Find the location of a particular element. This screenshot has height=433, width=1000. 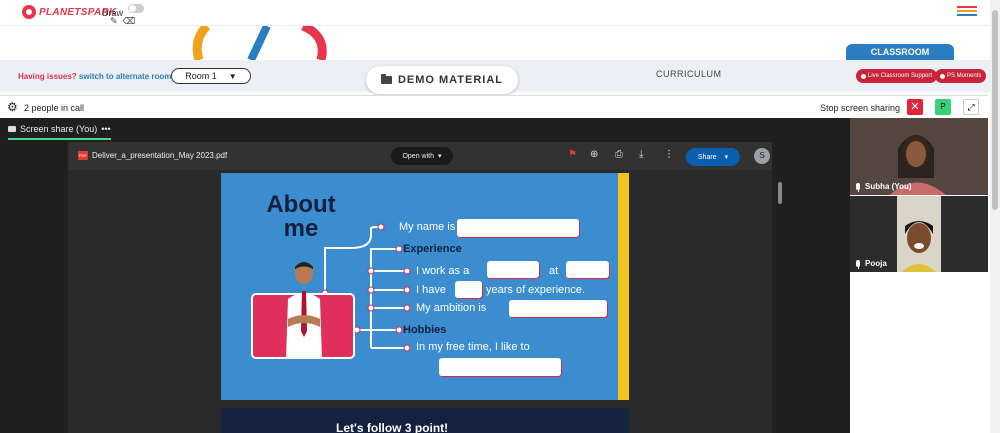

participant-tile-pooja: Pooja is located at coordinates (919, 234).